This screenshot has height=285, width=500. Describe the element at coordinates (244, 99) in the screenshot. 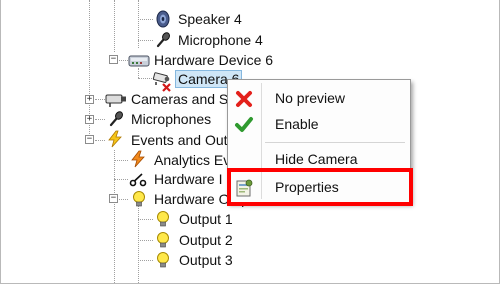

I see `red-x-icon` at that location.